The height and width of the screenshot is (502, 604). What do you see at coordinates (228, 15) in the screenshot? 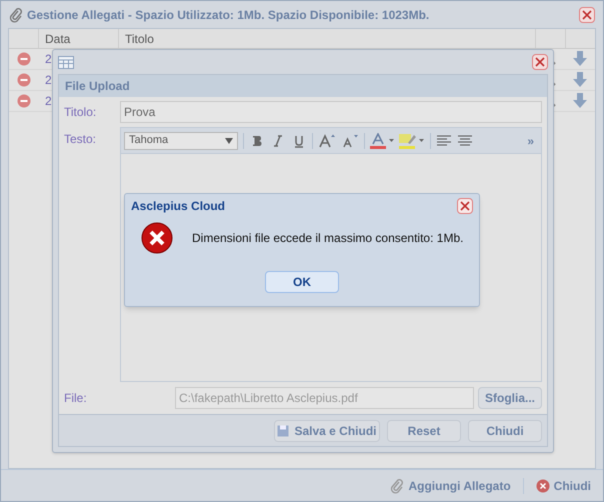
I see `window-title: Gestione Allegati - Spazio Utilizzato: 1Mb. Spazio Disponibile: 1023Mb.` at bounding box center [228, 15].